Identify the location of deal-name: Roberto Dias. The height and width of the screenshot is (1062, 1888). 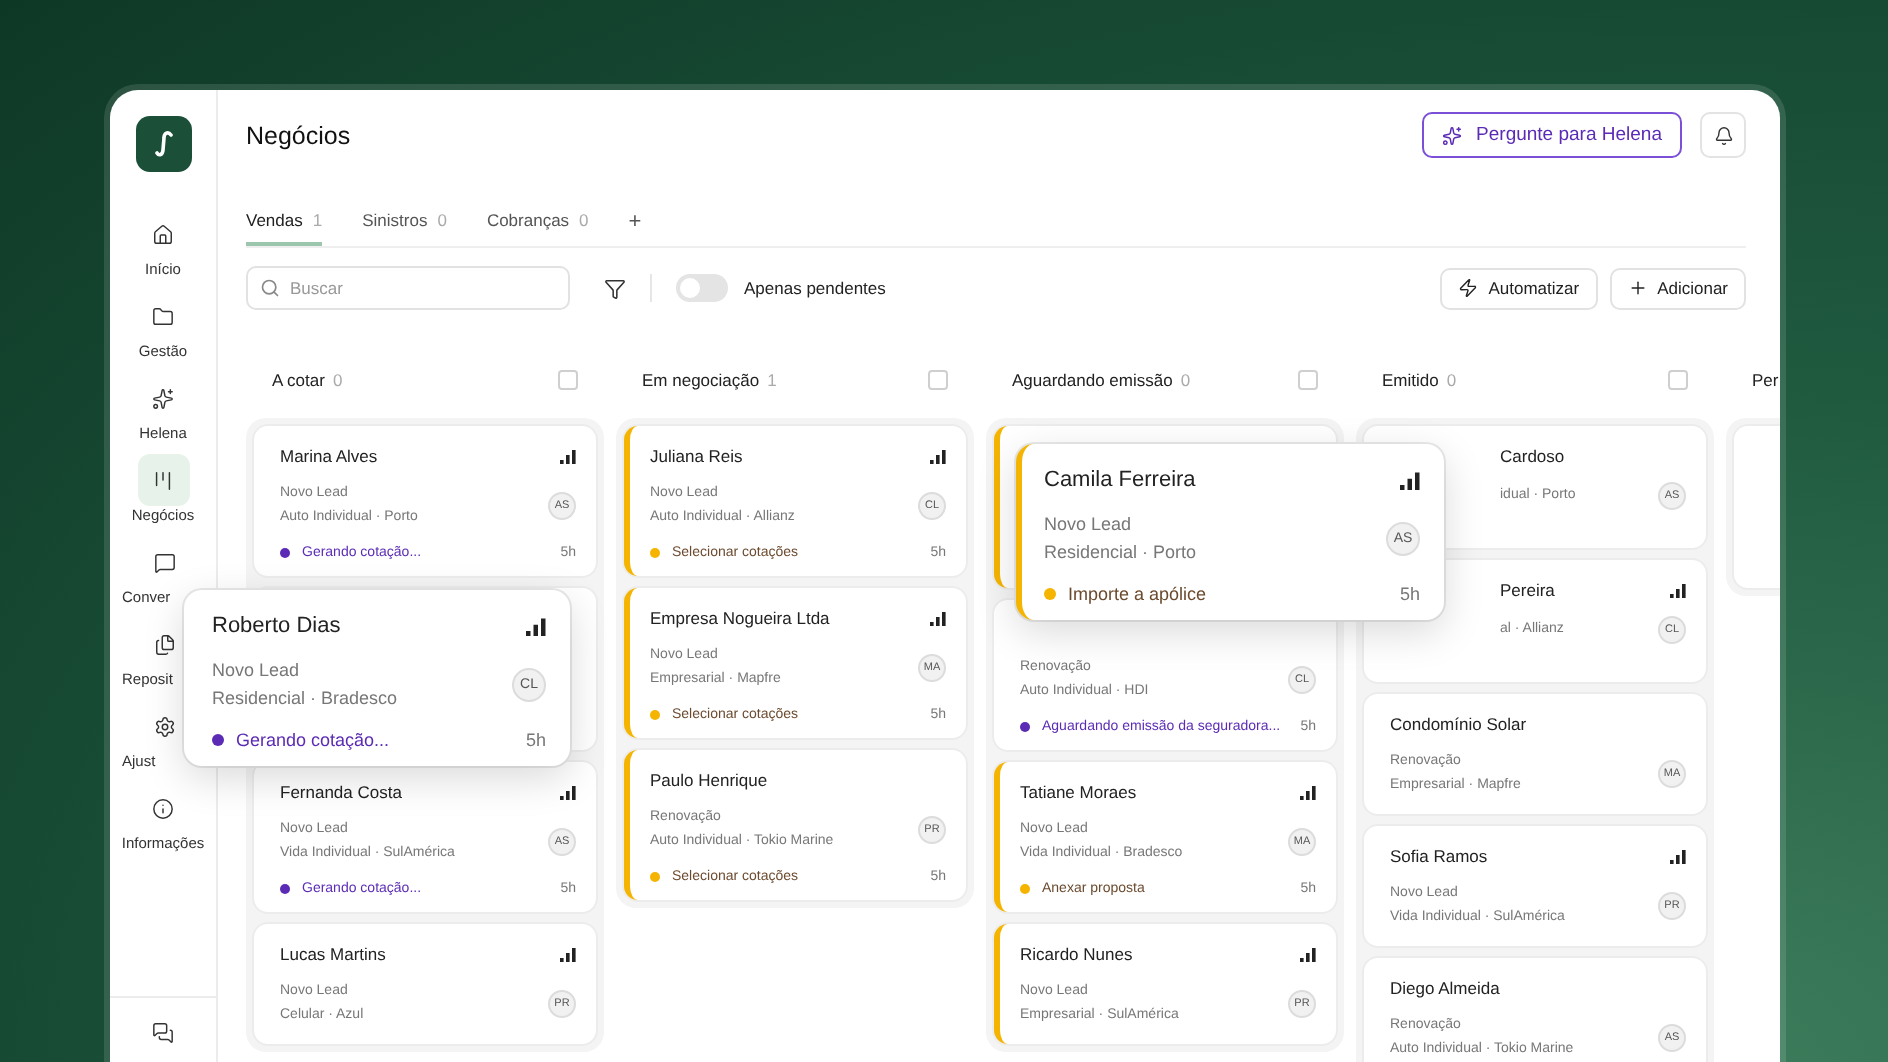
(277, 625).